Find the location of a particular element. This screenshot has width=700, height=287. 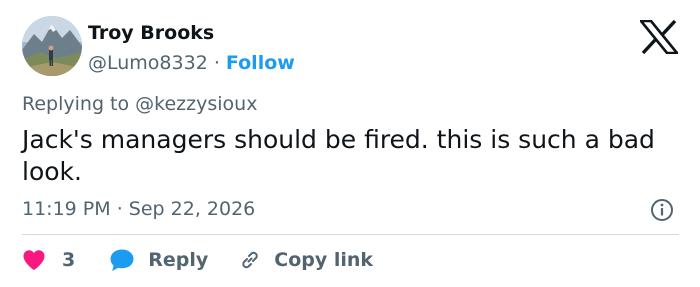

speech-bubble-icon is located at coordinates (122, 260).